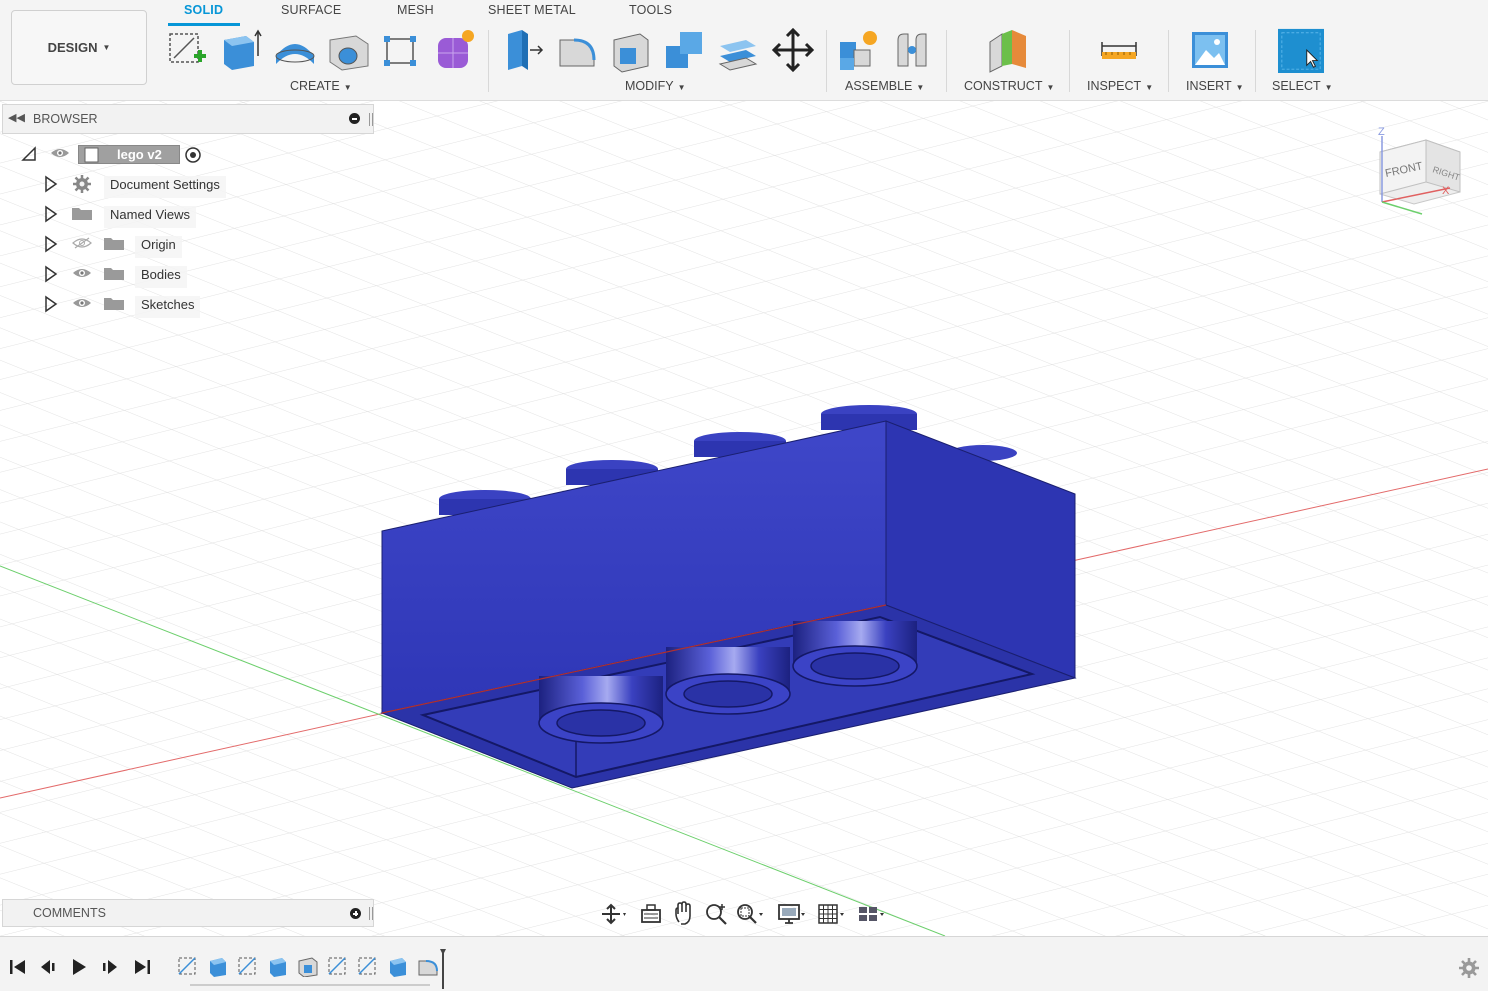 The width and height of the screenshot is (1488, 991). What do you see at coordinates (455, 50) in the screenshot?
I see `create-form-button` at bounding box center [455, 50].